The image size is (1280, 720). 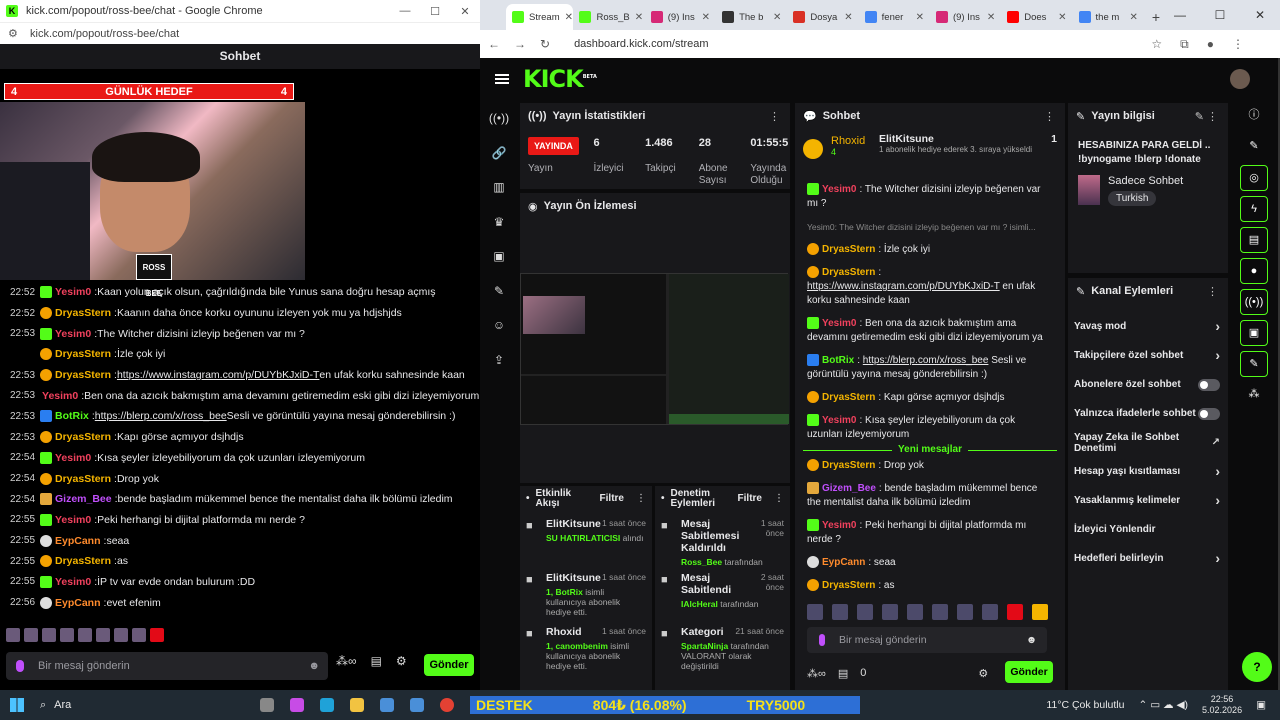 What do you see at coordinates (654, 349) in the screenshot?
I see `stream-preview-image` at bounding box center [654, 349].